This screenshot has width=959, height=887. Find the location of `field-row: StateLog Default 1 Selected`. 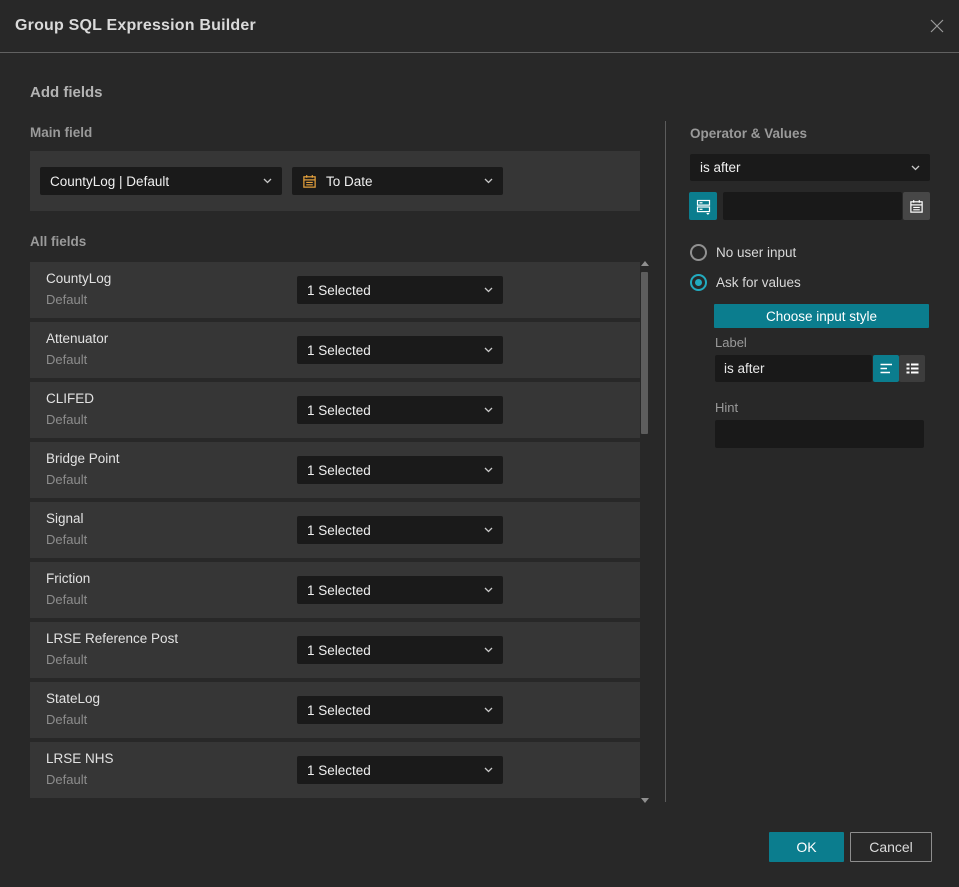

field-row: StateLog Default 1 Selected is located at coordinates (335, 710).